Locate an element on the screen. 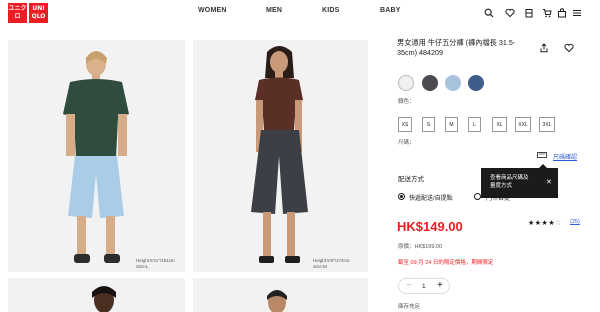  delivery-option-express-label: 快遞配送/自提點 is located at coordinates (431, 199).